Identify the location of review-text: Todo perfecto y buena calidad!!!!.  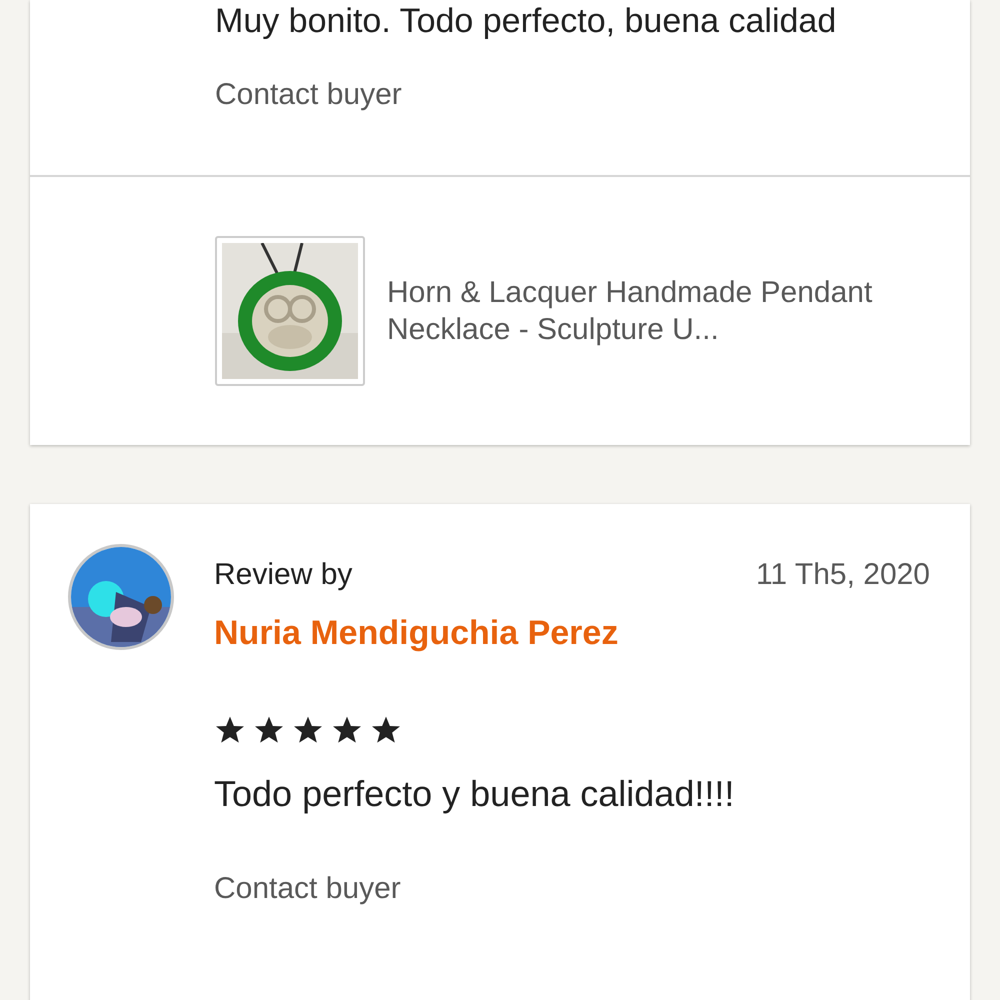
(475, 794).